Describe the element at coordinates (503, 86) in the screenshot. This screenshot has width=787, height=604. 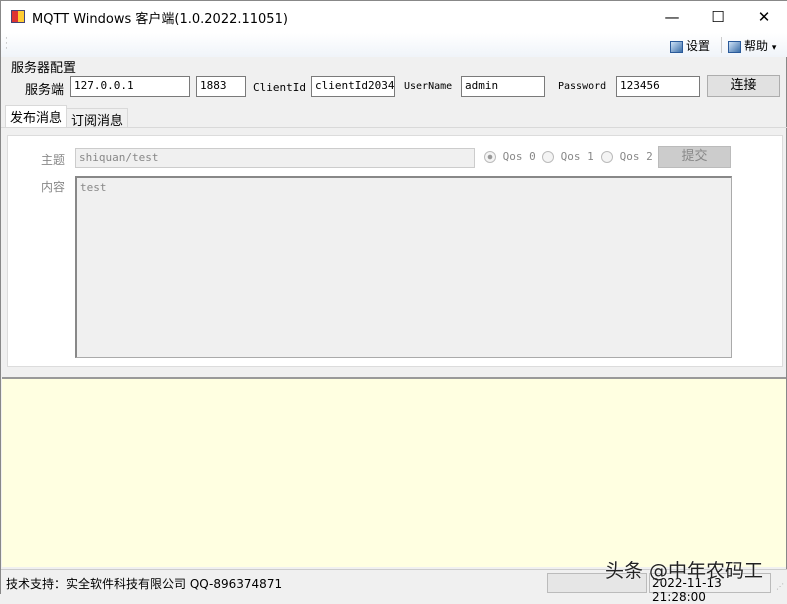
I see `username-input: admin` at that location.